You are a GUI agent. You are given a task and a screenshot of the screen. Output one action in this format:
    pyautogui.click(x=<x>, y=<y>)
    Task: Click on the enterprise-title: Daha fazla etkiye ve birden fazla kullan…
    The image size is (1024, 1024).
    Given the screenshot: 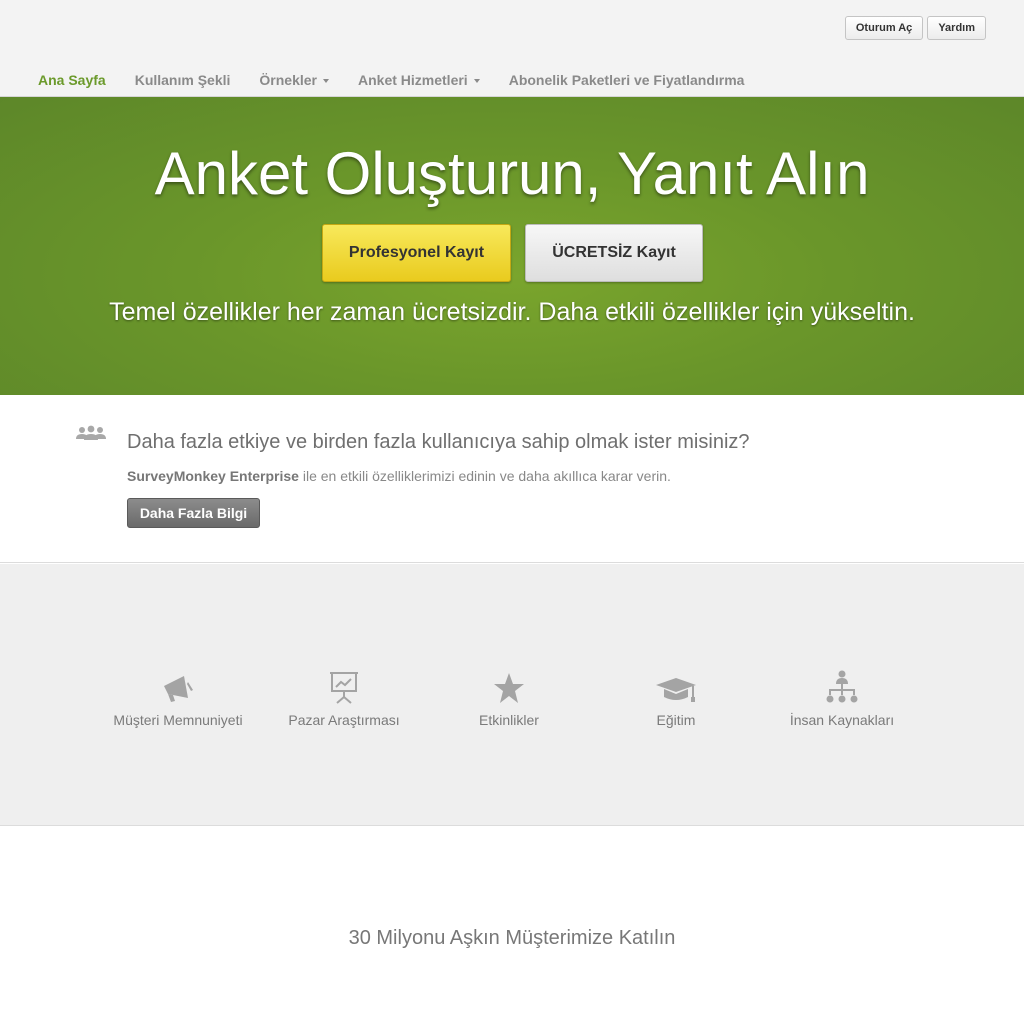 What is the action you would take?
    pyautogui.click(x=438, y=442)
    